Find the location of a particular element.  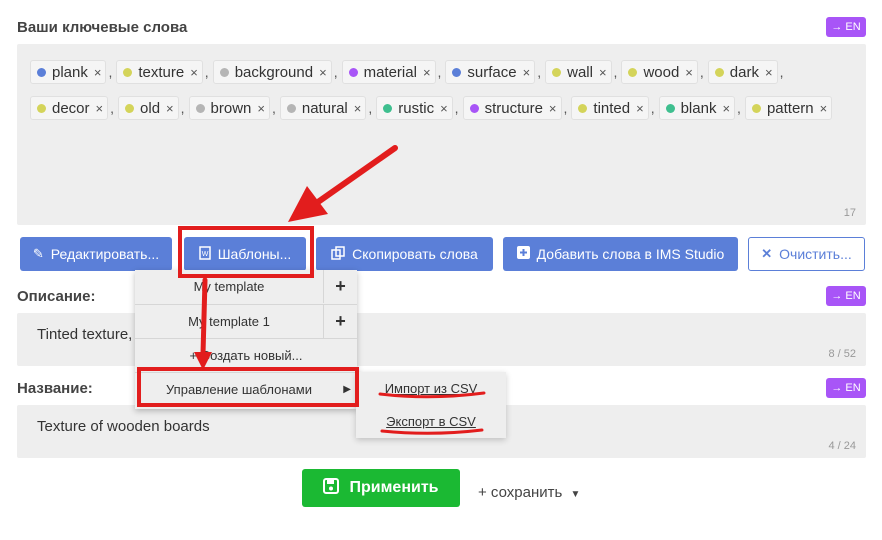

keyword-tag: pattern × is located at coordinates (788, 108).